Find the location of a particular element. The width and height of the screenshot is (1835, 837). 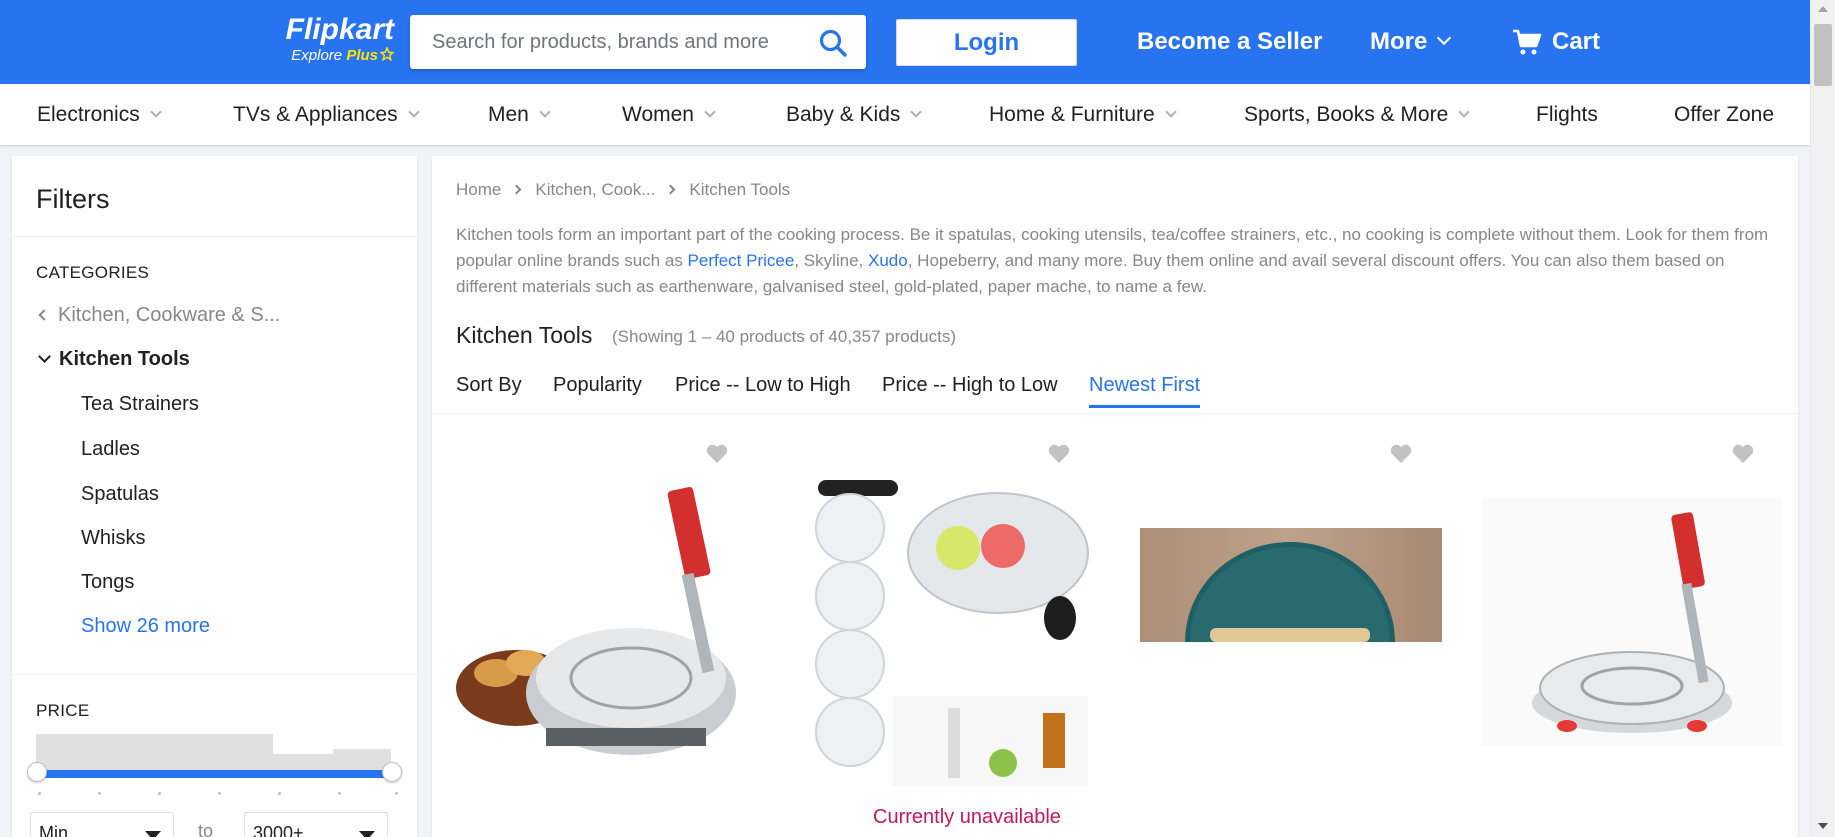

search-input is located at coordinates (617, 42).